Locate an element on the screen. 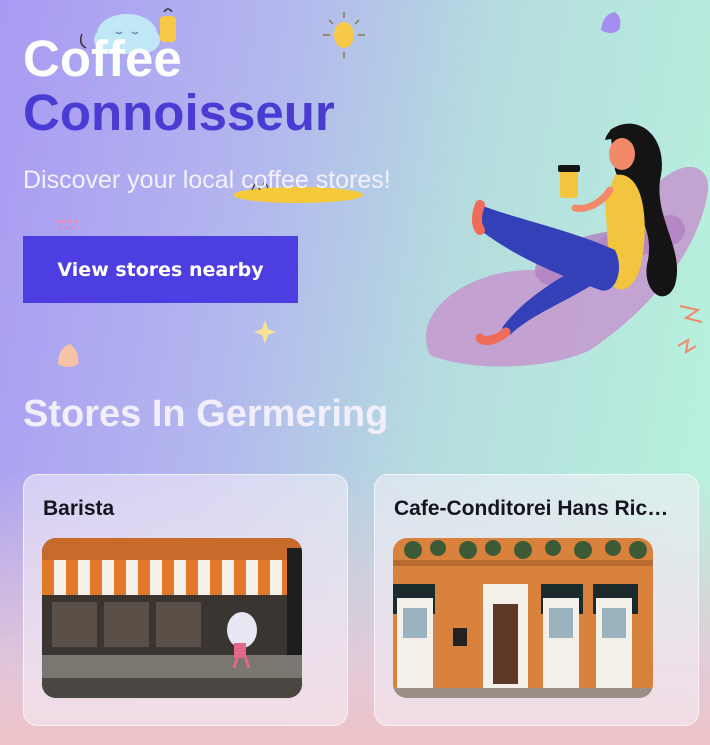 This screenshot has width=710, height=745. view-stores-nearby-button: View stores nearby is located at coordinates (160, 269).